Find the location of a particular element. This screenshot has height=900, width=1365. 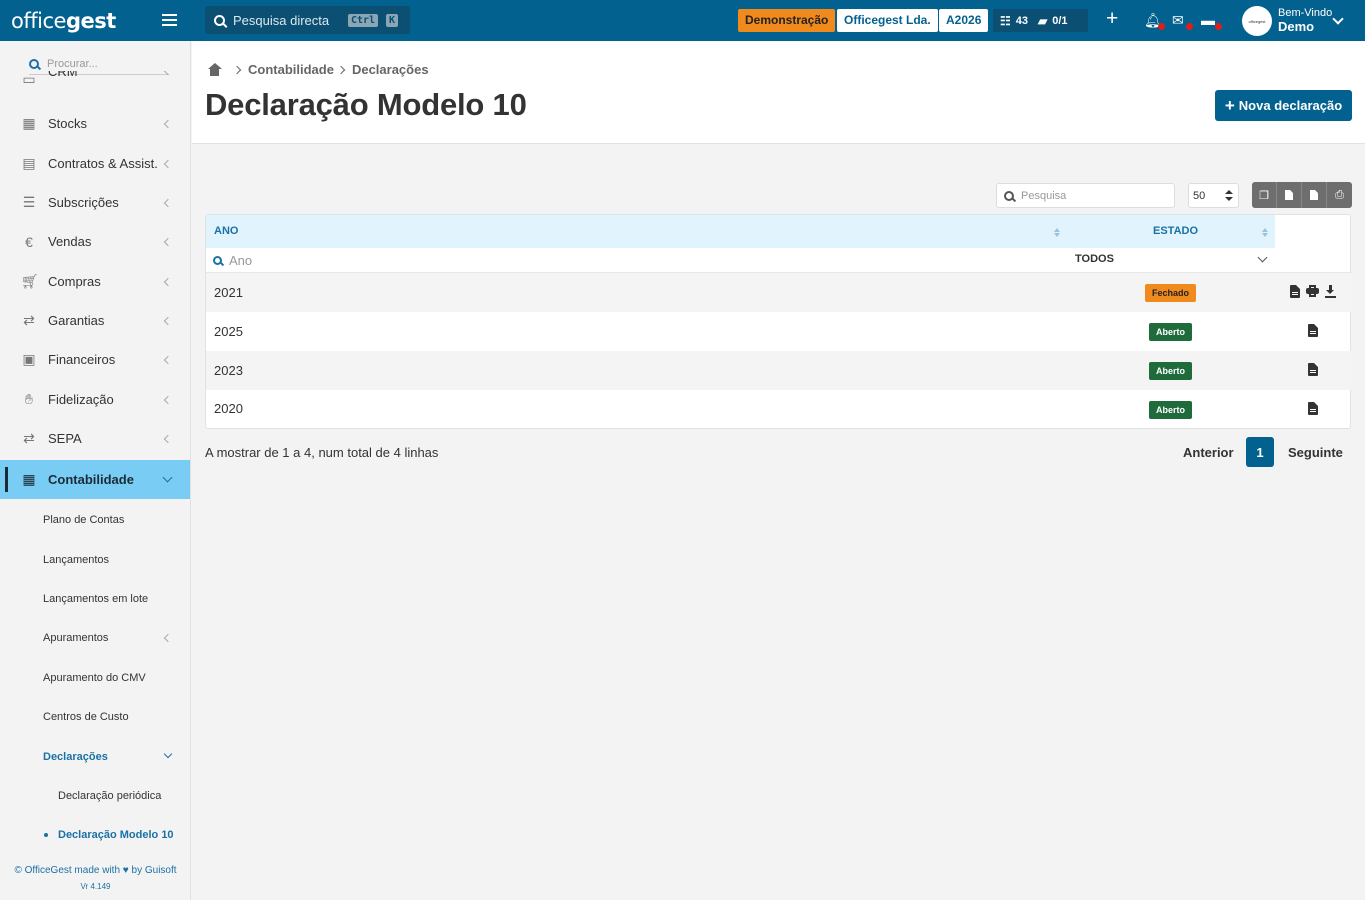

pdf-button is located at coordinates (1314, 195).